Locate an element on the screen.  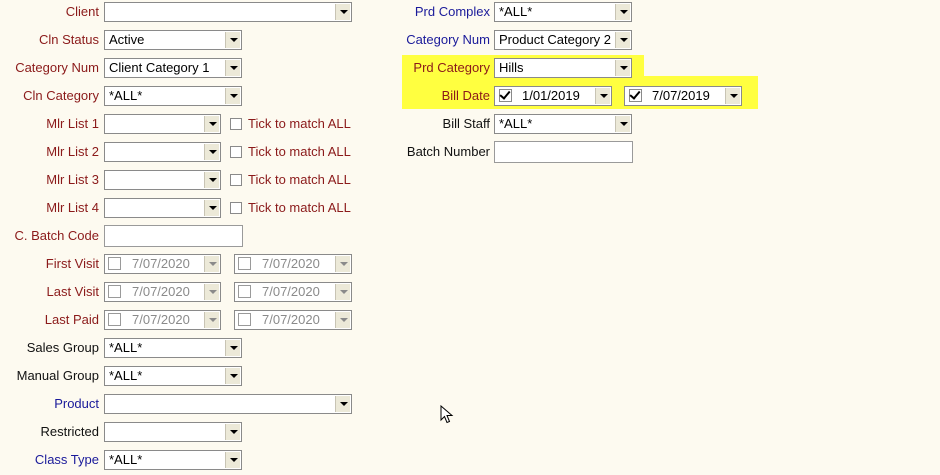
bill-staff-select: *ALL* is located at coordinates (563, 124).